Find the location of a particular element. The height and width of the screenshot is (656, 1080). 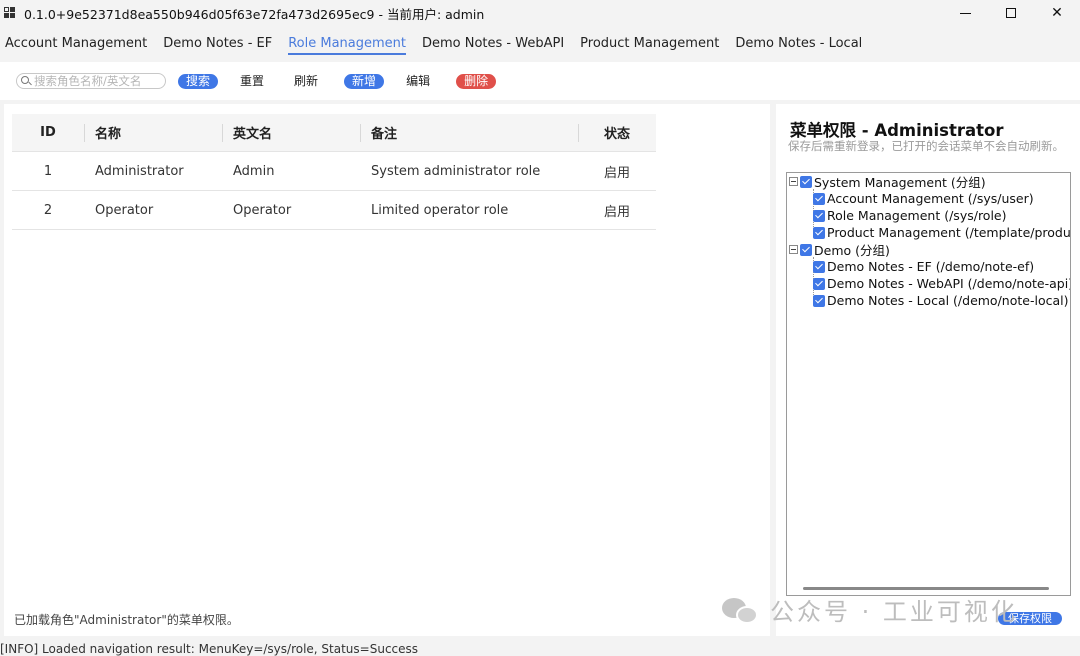

tree-group-demo: Demo (分组) is located at coordinates (839, 249).